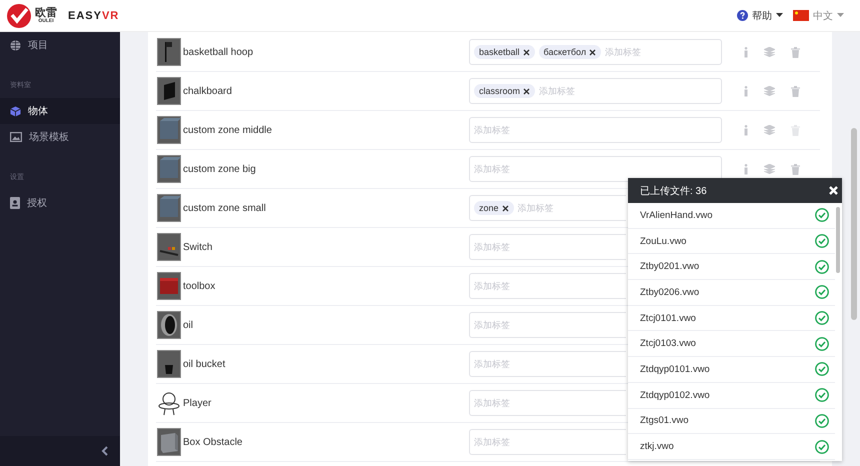 Image resolution: width=860 pixels, height=466 pixels. What do you see at coordinates (220, 169) in the screenshot?
I see `object-name: custom zone big` at bounding box center [220, 169].